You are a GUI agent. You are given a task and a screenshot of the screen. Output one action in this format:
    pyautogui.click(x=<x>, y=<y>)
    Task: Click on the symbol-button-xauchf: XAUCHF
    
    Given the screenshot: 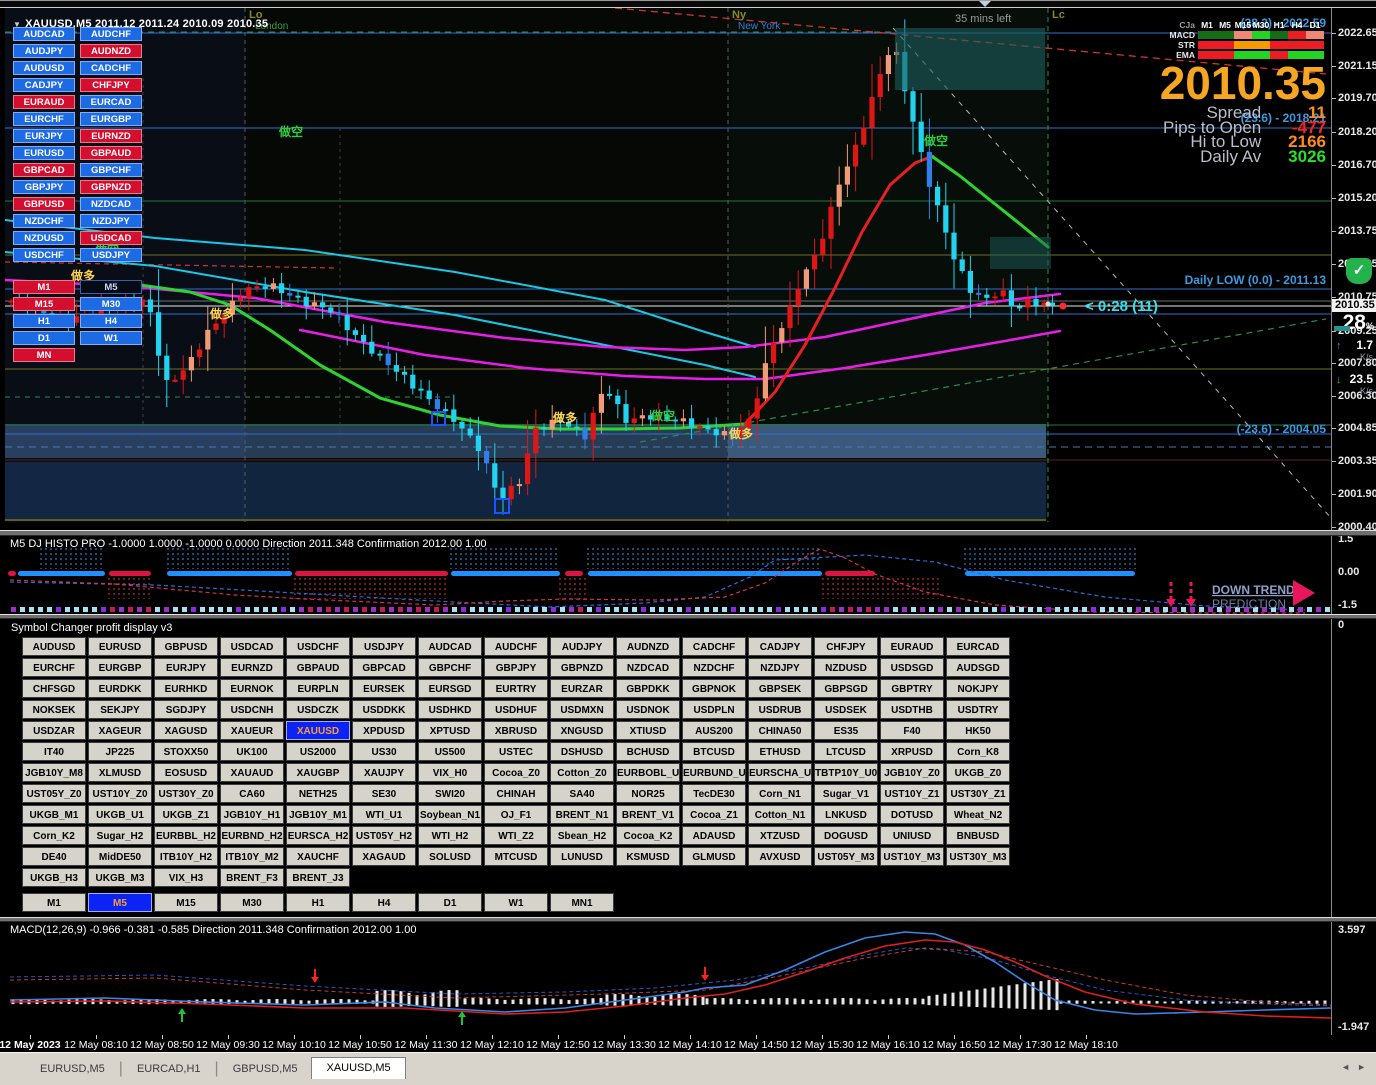 What is the action you would take?
    pyautogui.click(x=318, y=856)
    